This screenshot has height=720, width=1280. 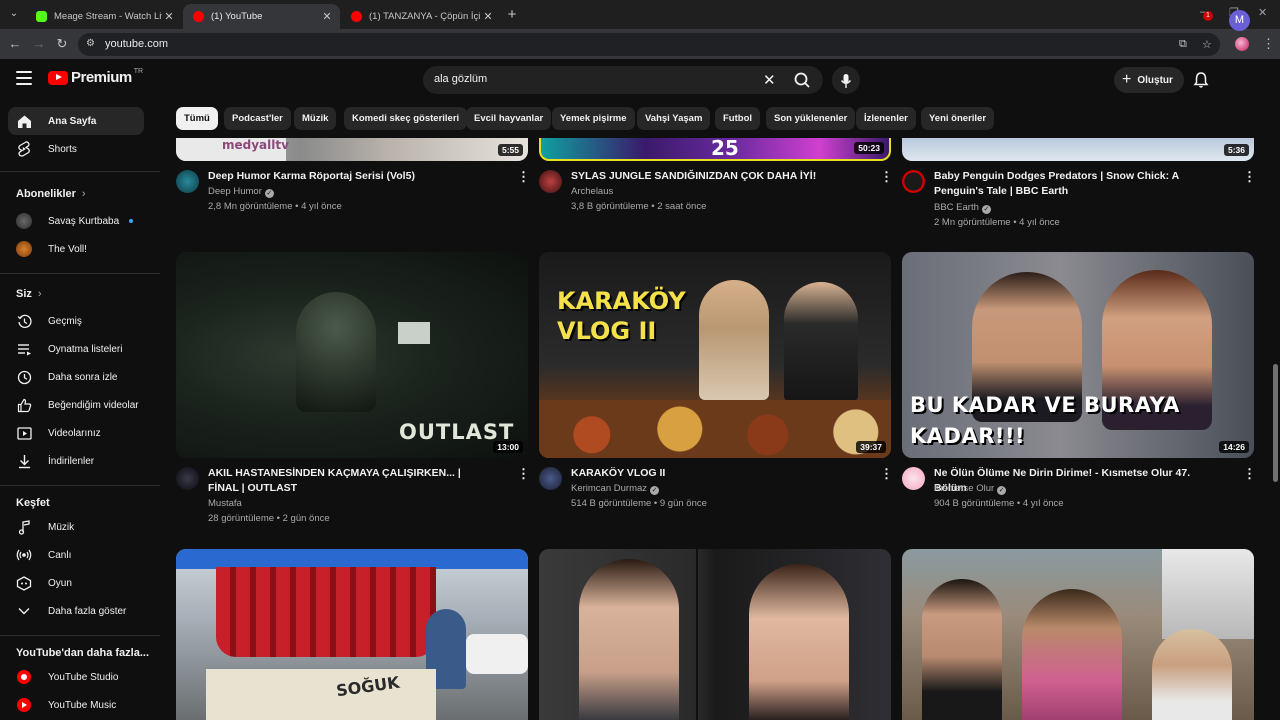 What do you see at coordinates (104, 16) in the screenshot?
I see `browser-tab-kick: Meage Stream - Watch Live on ✕` at bounding box center [104, 16].